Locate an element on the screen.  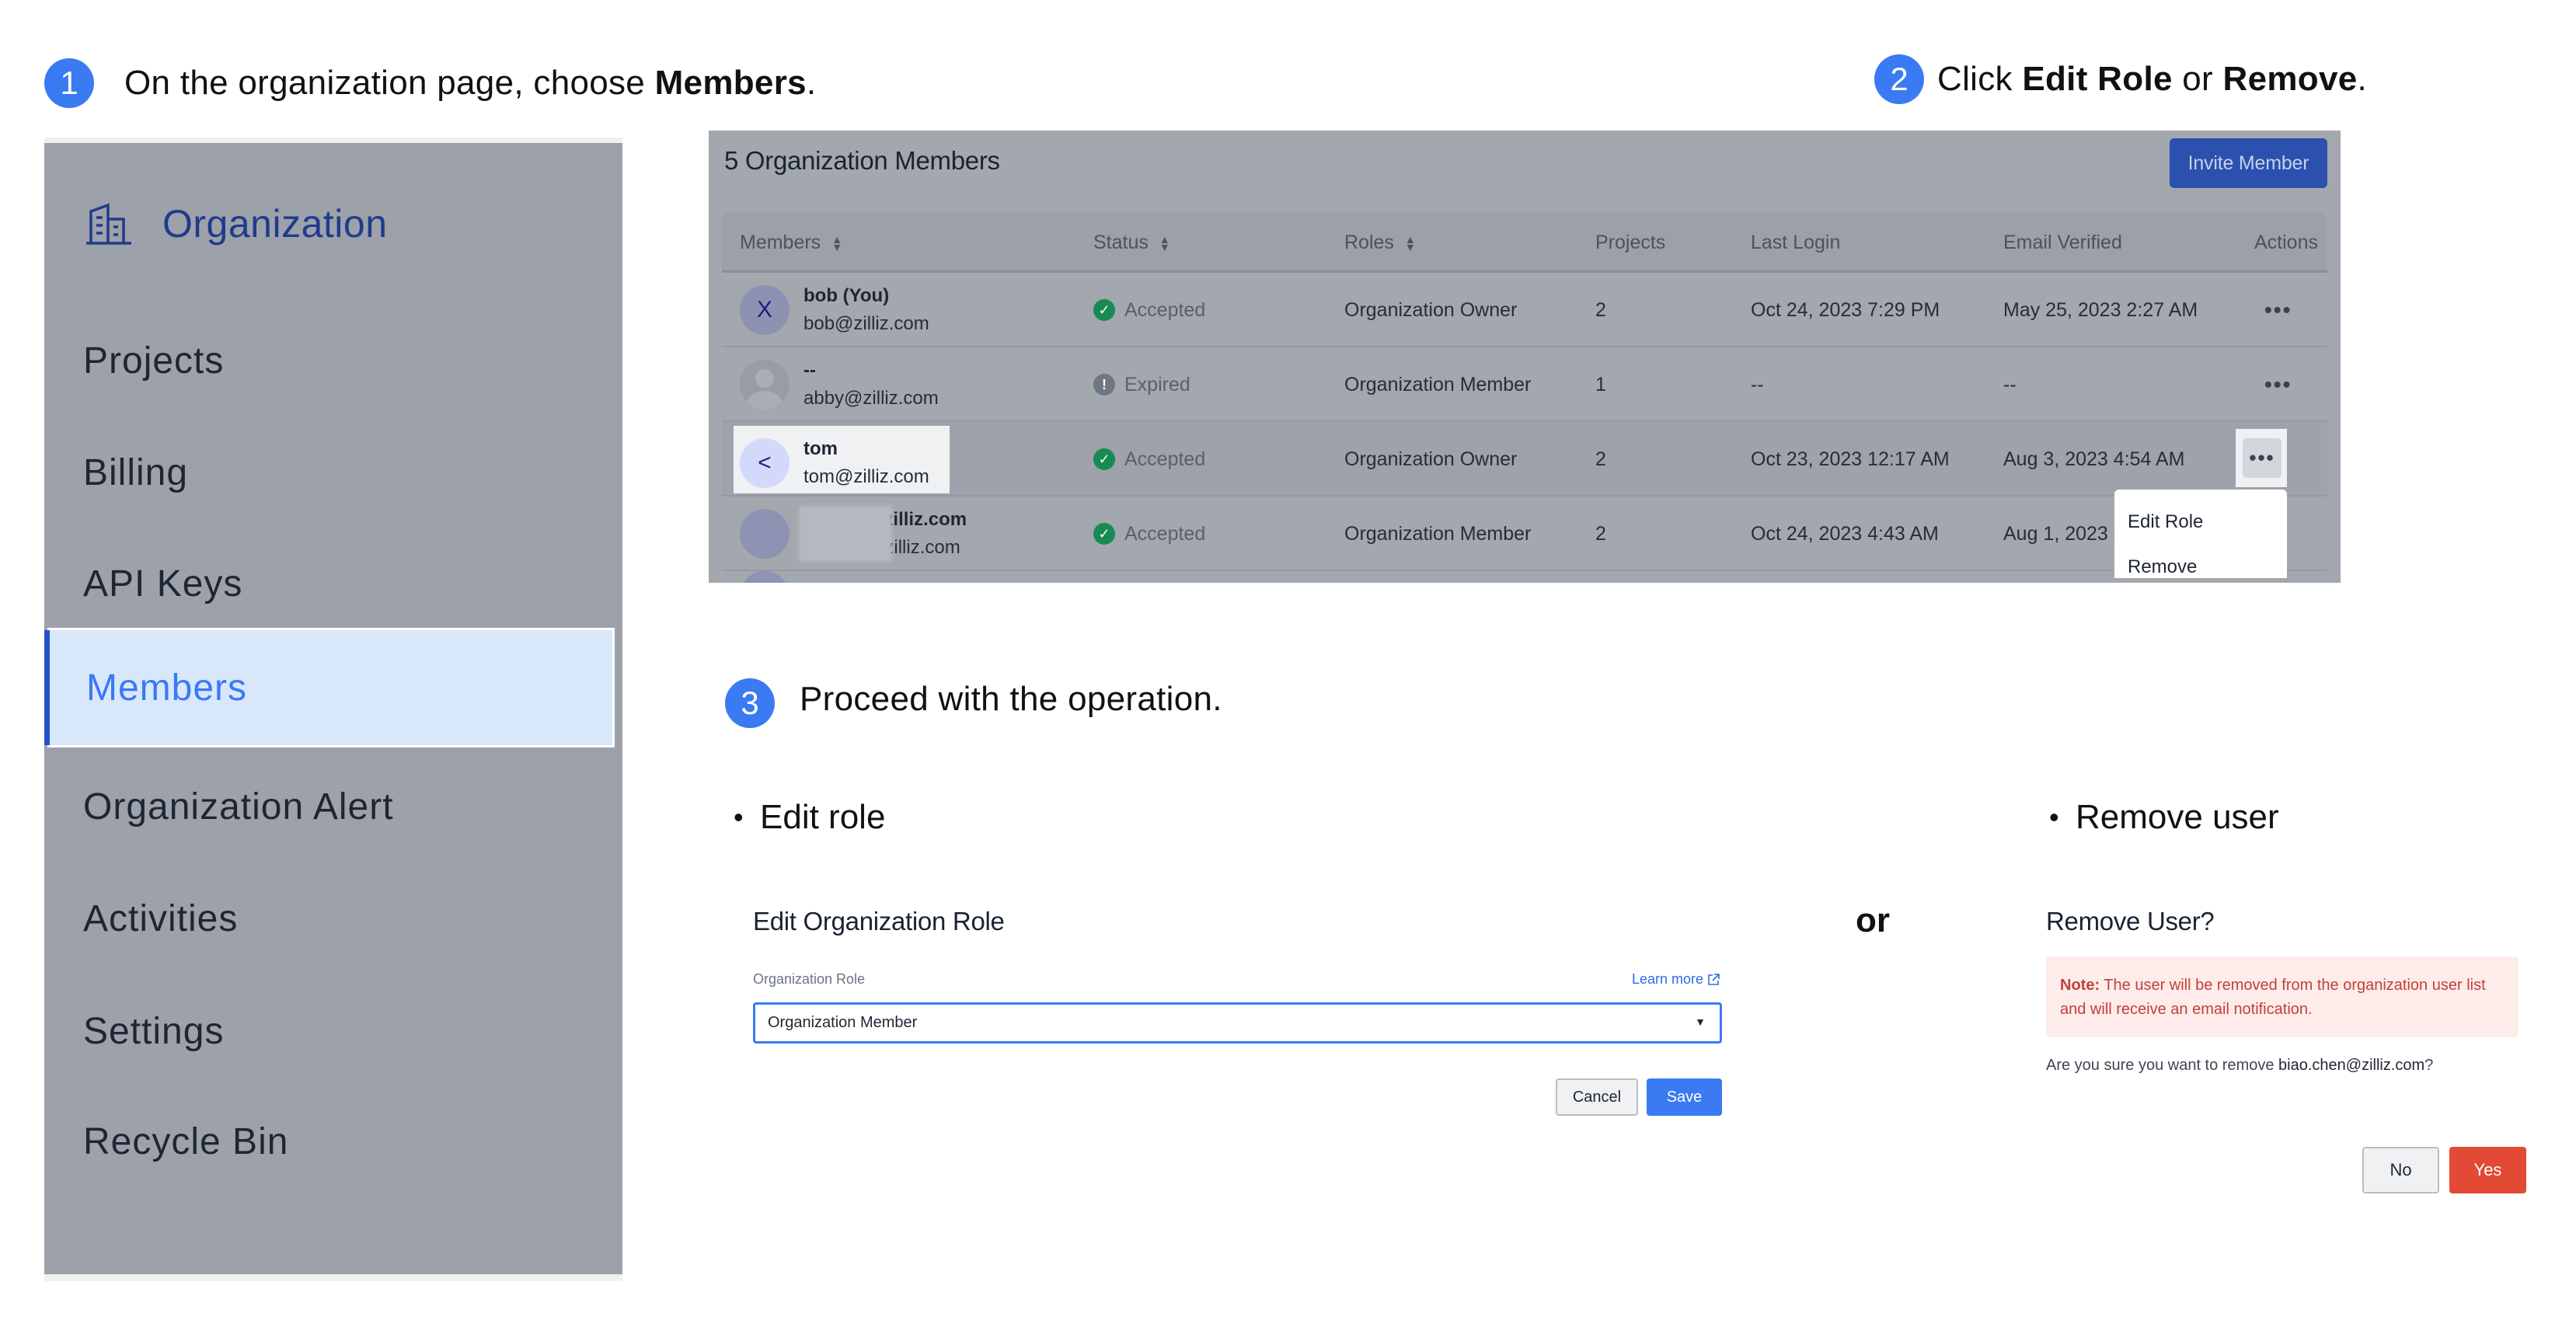
sidebar-header: Organization is located at coordinates (236, 224).